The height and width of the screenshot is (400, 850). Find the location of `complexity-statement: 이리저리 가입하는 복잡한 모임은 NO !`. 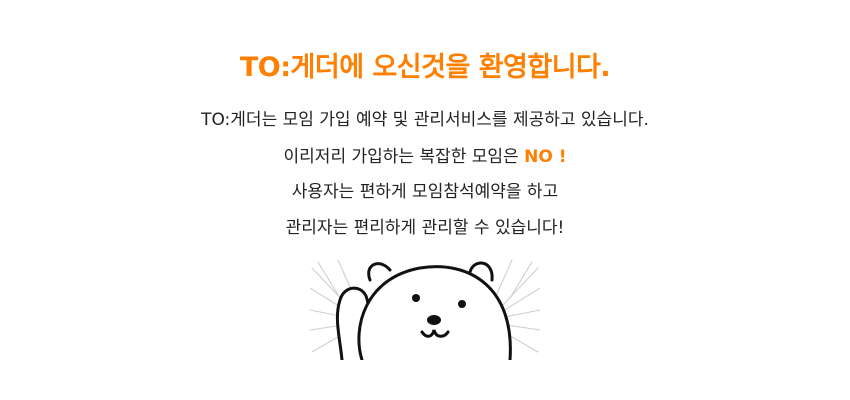

complexity-statement: 이리저리 가입하는 복잡한 모임은 NO ! is located at coordinates (425, 157).